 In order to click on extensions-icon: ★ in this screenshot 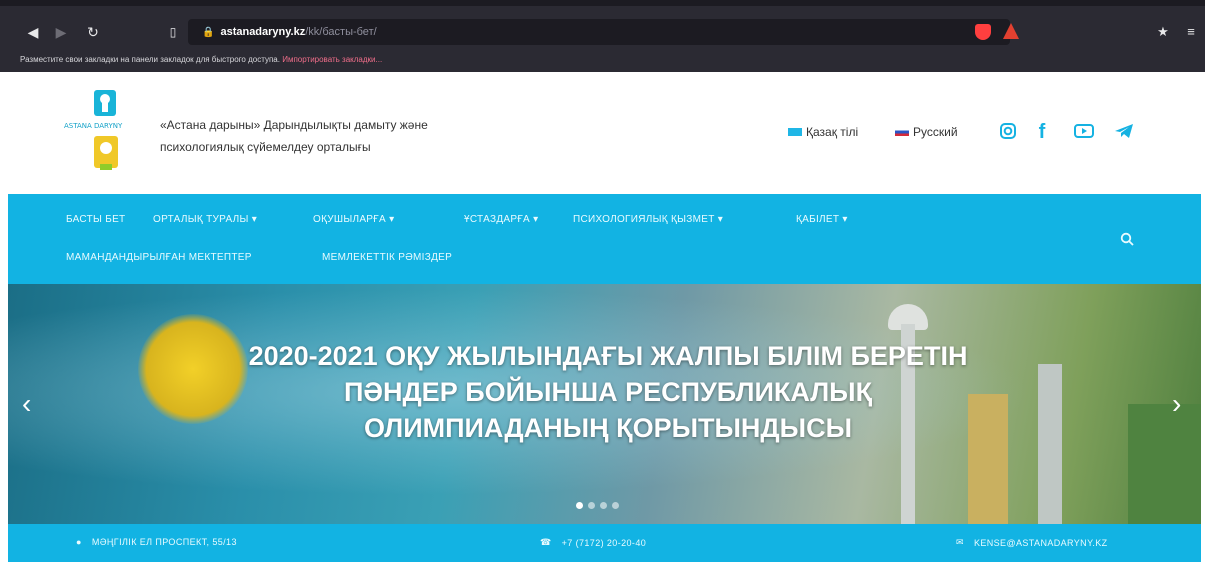, I will do `click(1163, 32)`.